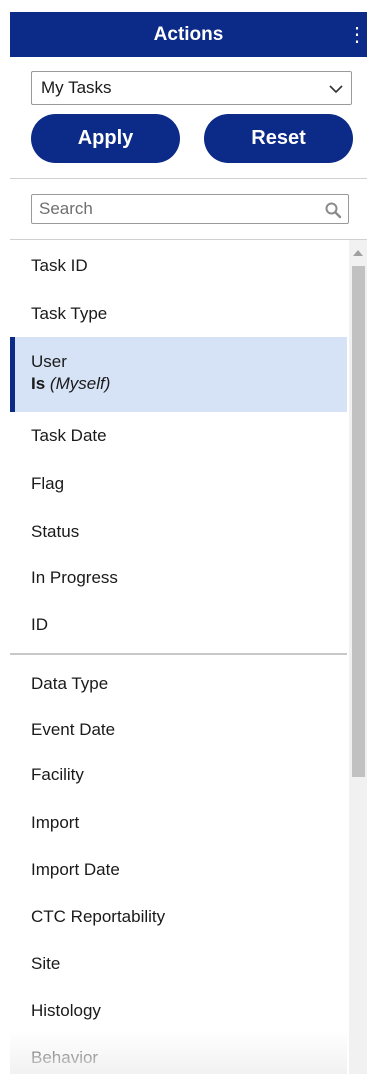 This screenshot has height=1074, width=367. What do you see at coordinates (55, 822) in the screenshot?
I see `list-item-label: Import` at bounding box center [55, 822].